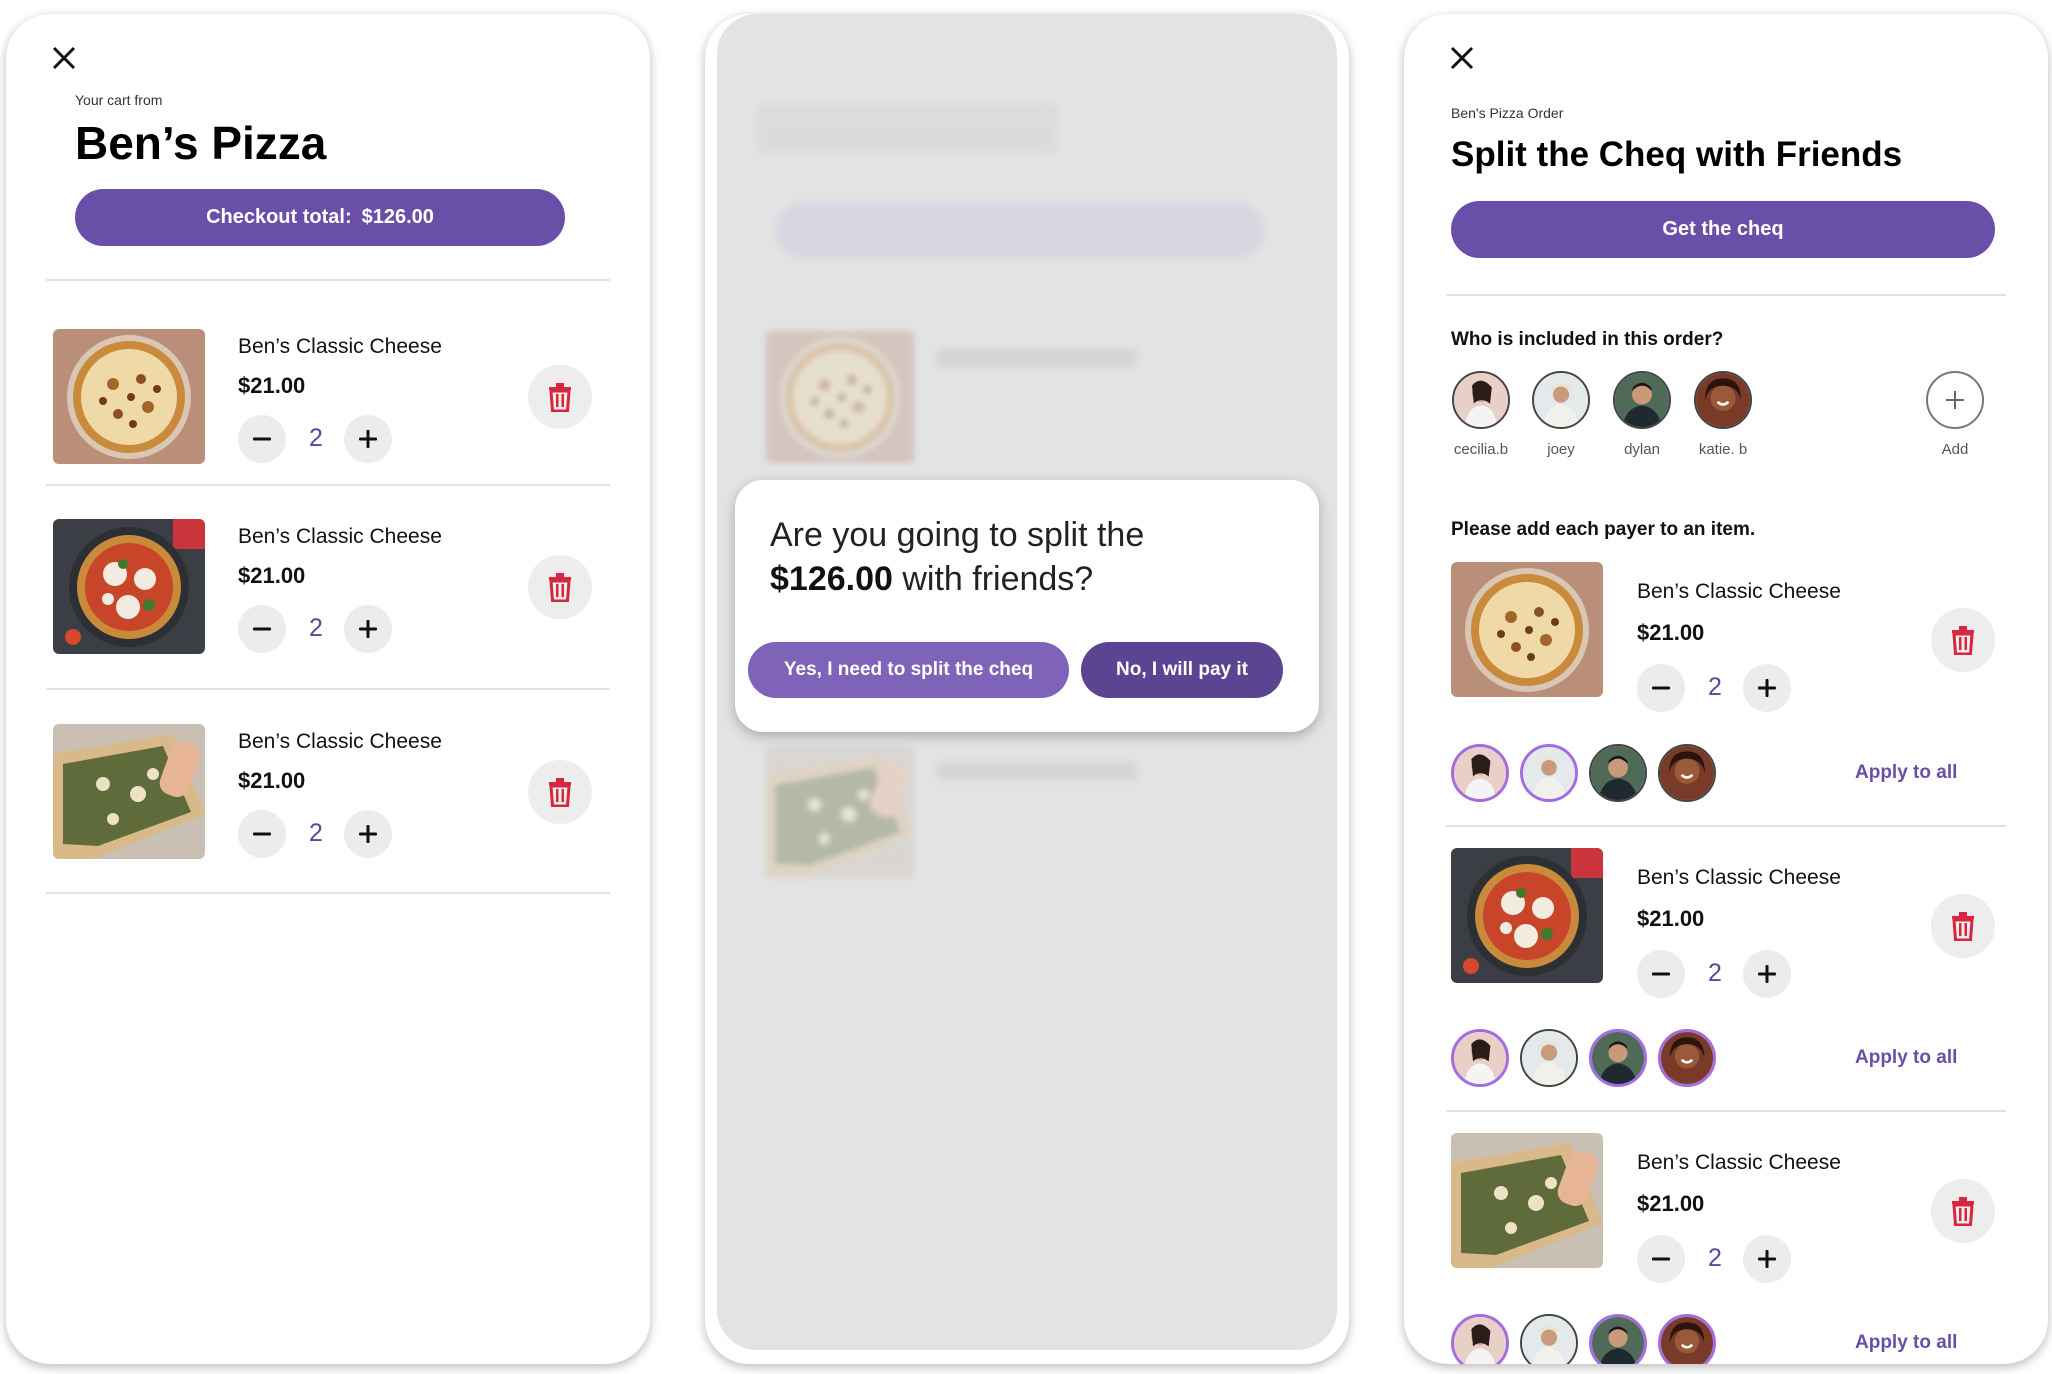 This screenshot has height=1374, width=2052. I want to click on cart-subtitle: Your cart from, so click(119, 100).